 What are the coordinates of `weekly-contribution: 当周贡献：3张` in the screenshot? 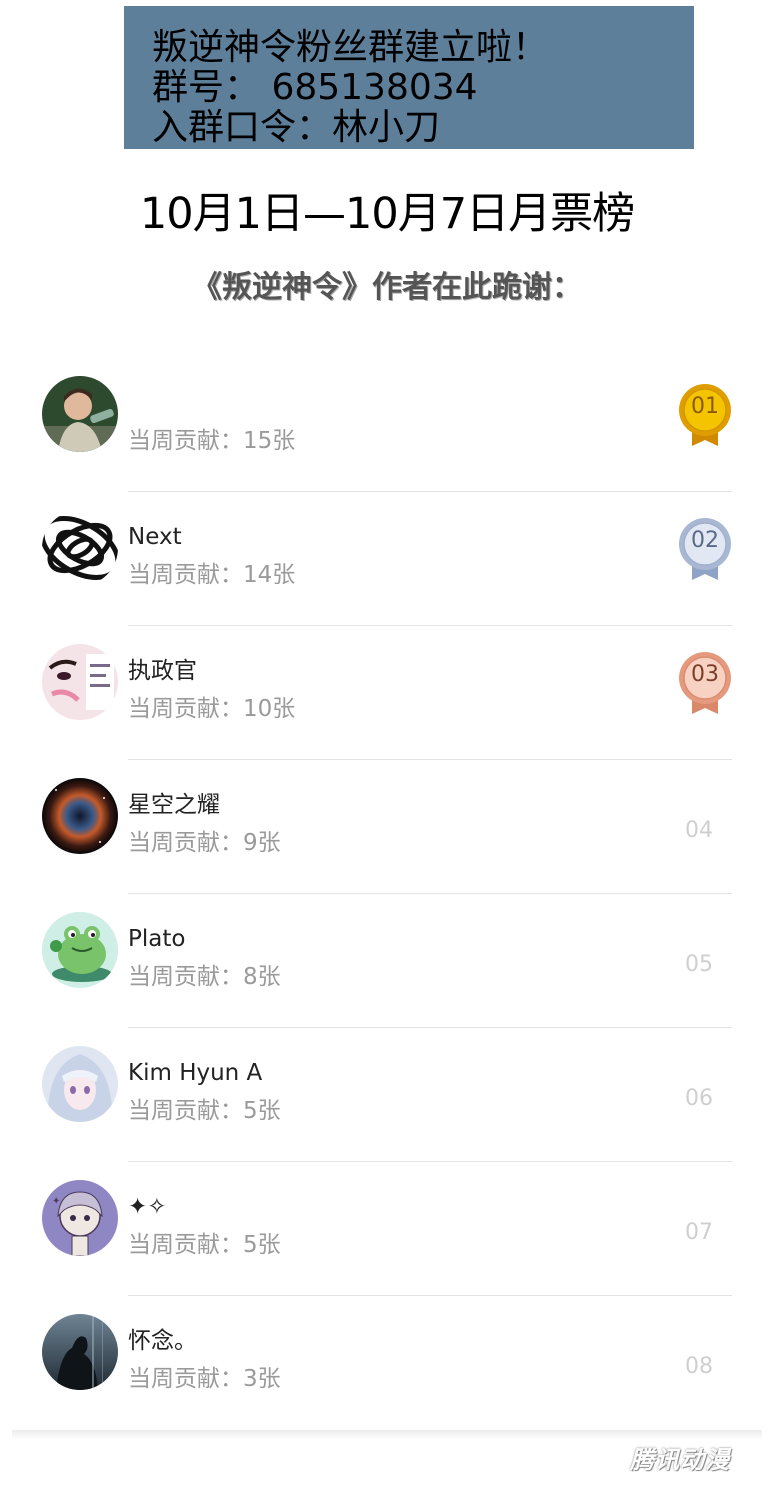 It's located at (204, 1379).